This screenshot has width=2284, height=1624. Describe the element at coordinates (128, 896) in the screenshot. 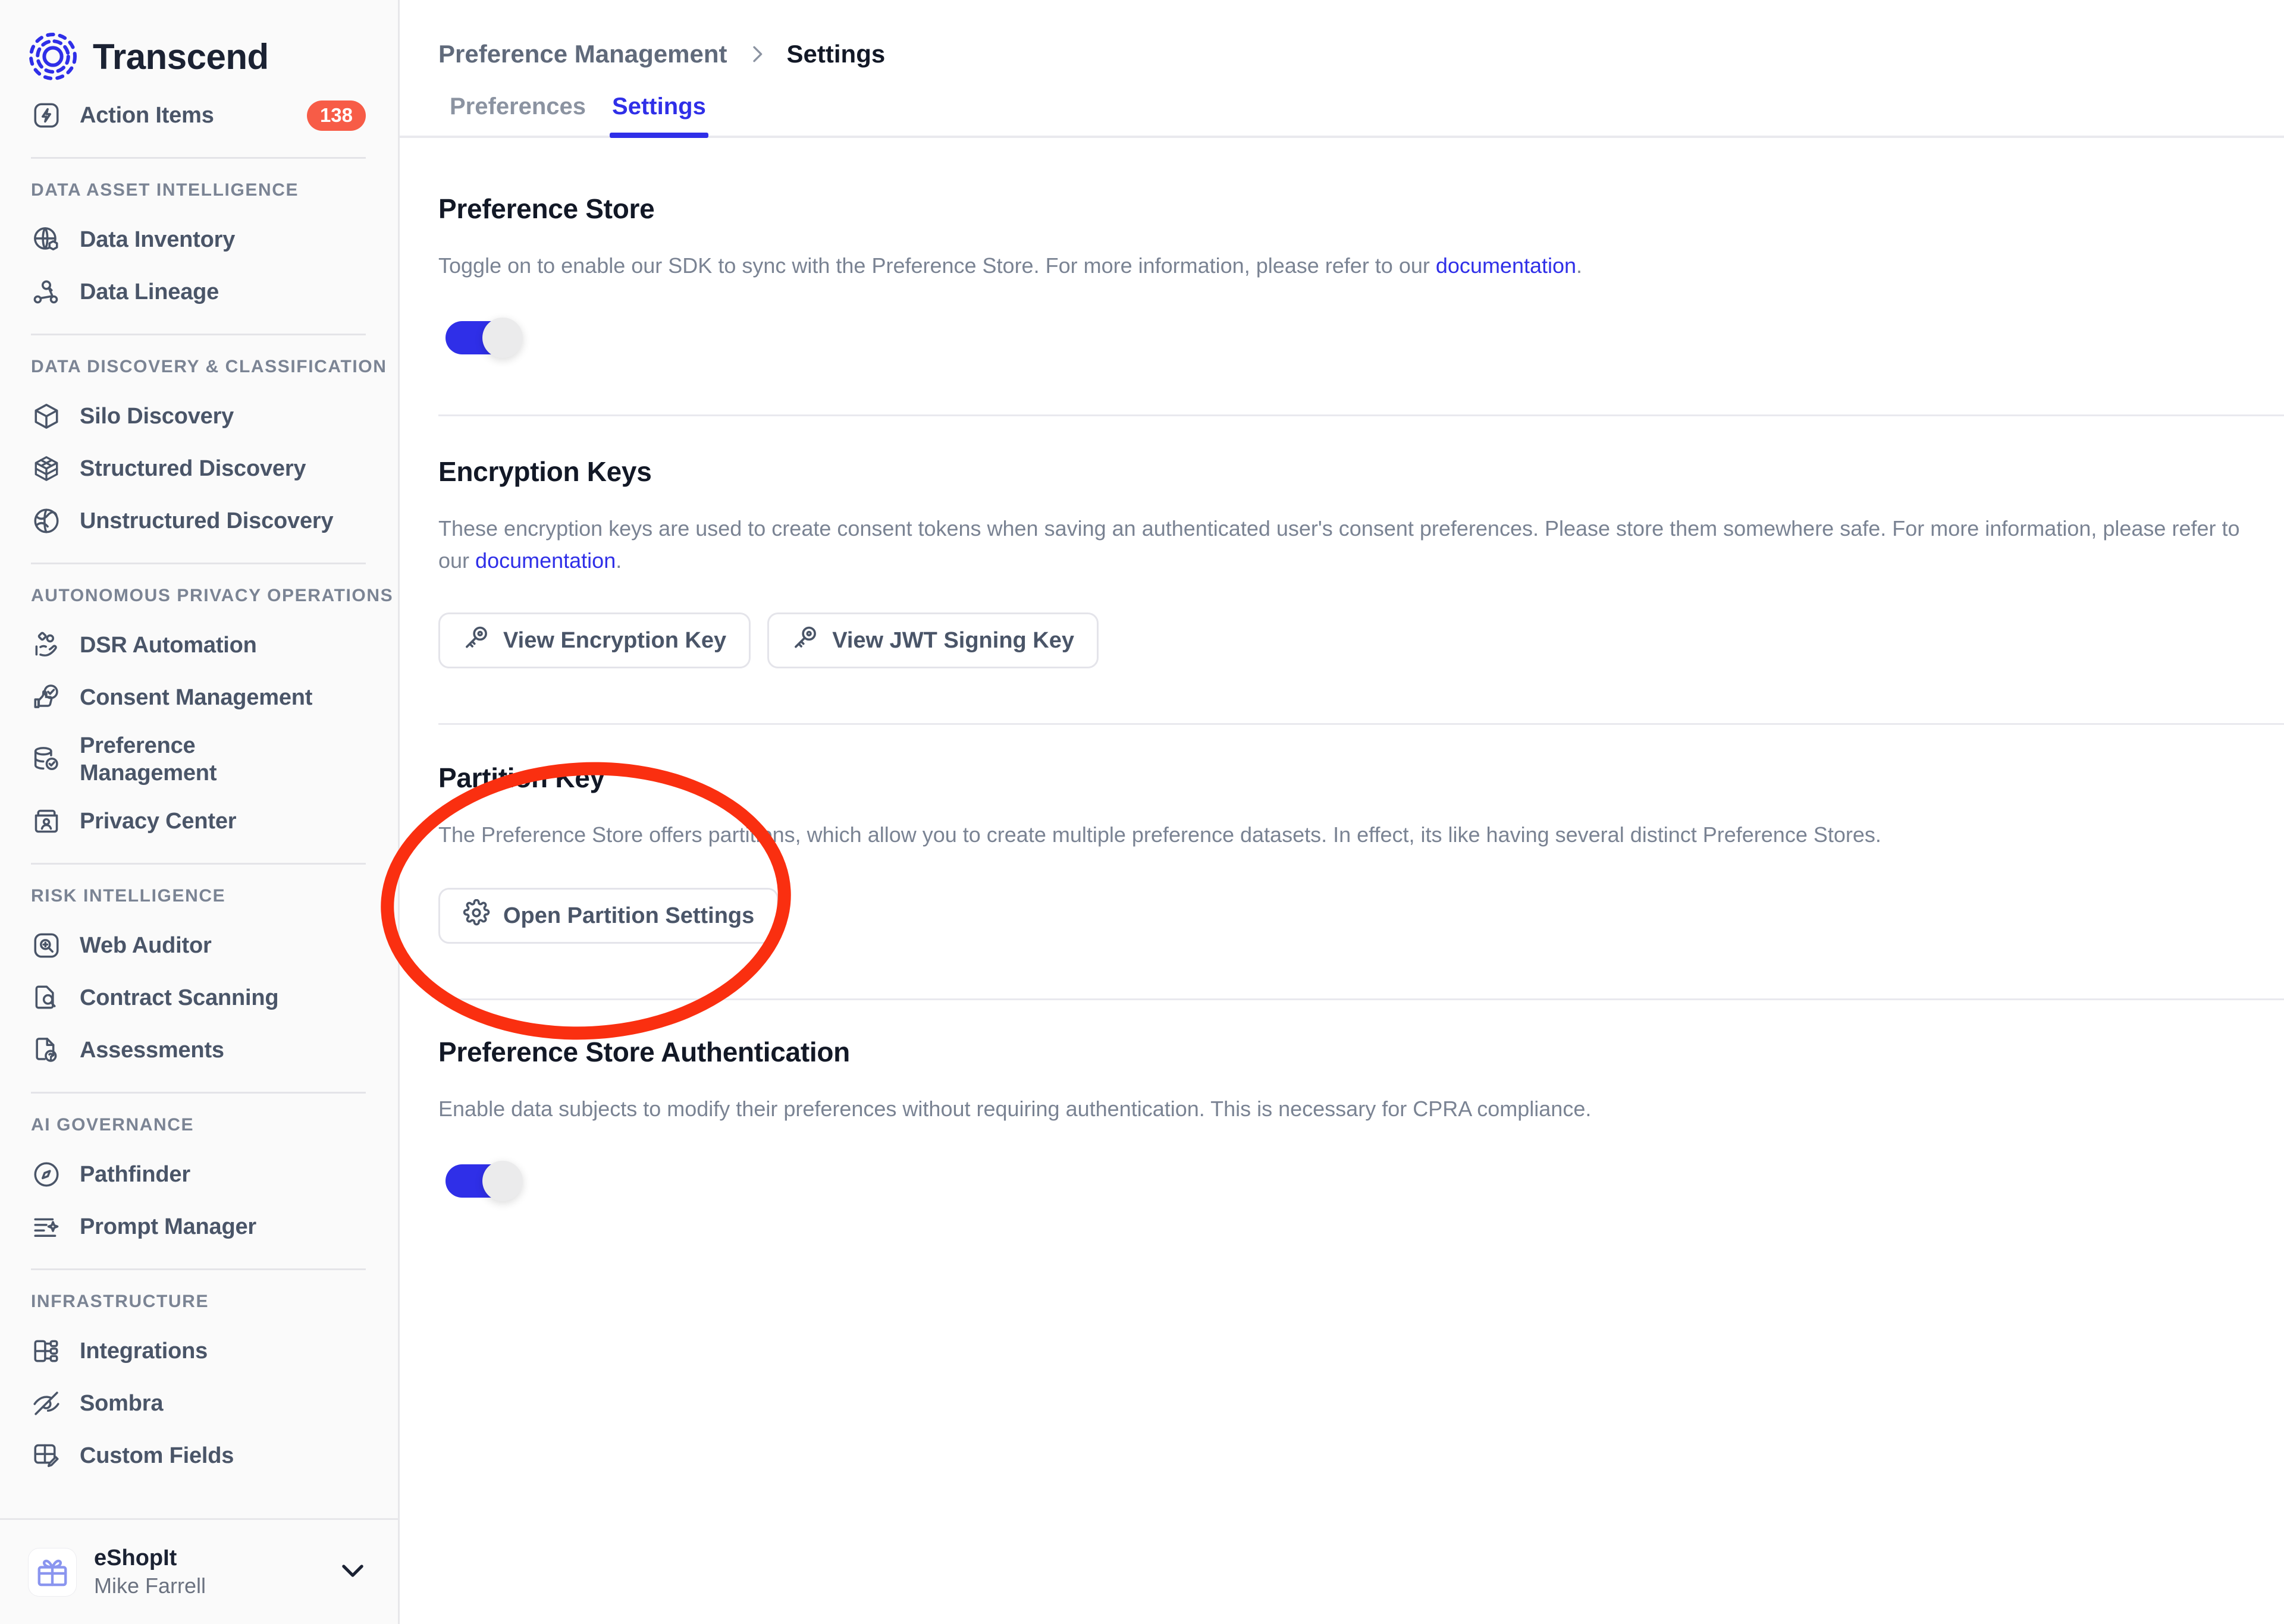

I see `sidebar-section-title: RISK INTELLIGENCE` at that location.